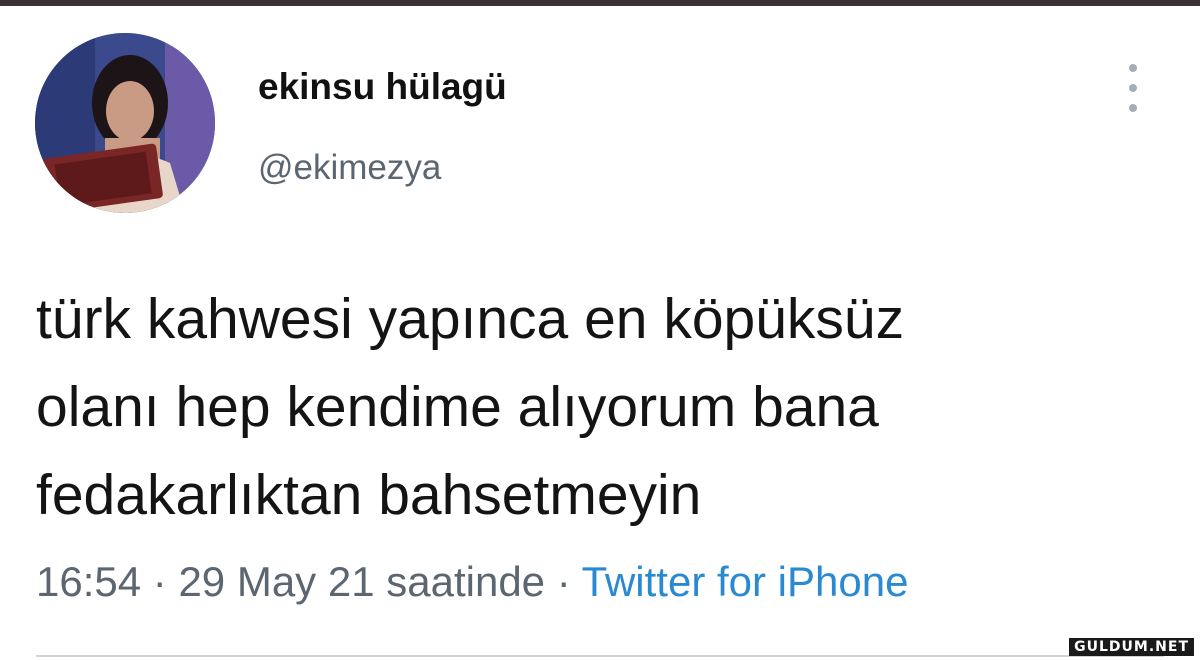  I want to click on tweet-source-link: Twitter for iPhone, so click(745, 581).